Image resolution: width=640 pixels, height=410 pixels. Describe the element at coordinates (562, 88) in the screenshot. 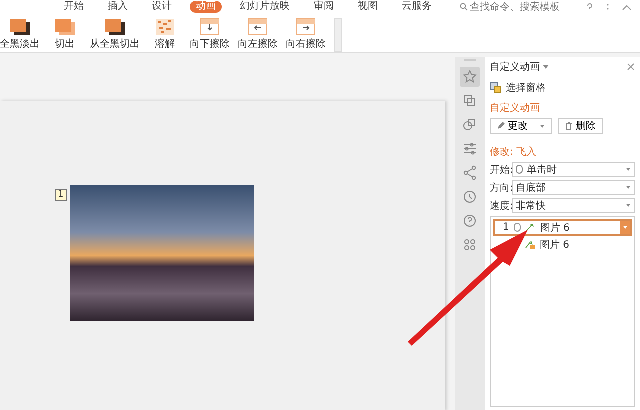

I see `select-pane-button: 选择窗格` at that location.